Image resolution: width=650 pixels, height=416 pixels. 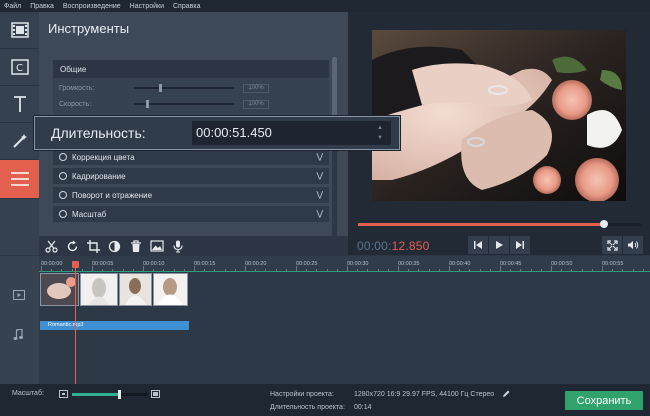 I want to click on zoom-label: Масштаб:, so click(x=28, y=393).